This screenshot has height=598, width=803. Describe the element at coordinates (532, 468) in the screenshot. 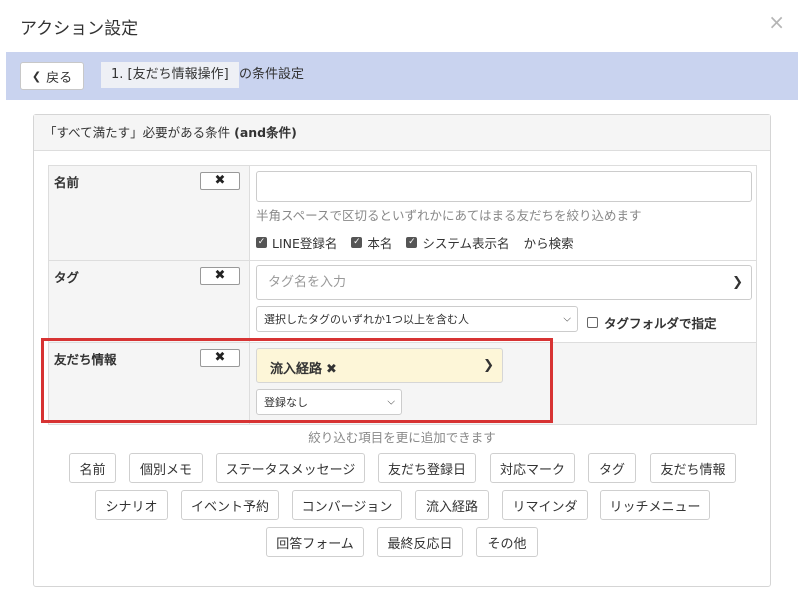

I see `add-button-mark: 対応マーク` at that location.